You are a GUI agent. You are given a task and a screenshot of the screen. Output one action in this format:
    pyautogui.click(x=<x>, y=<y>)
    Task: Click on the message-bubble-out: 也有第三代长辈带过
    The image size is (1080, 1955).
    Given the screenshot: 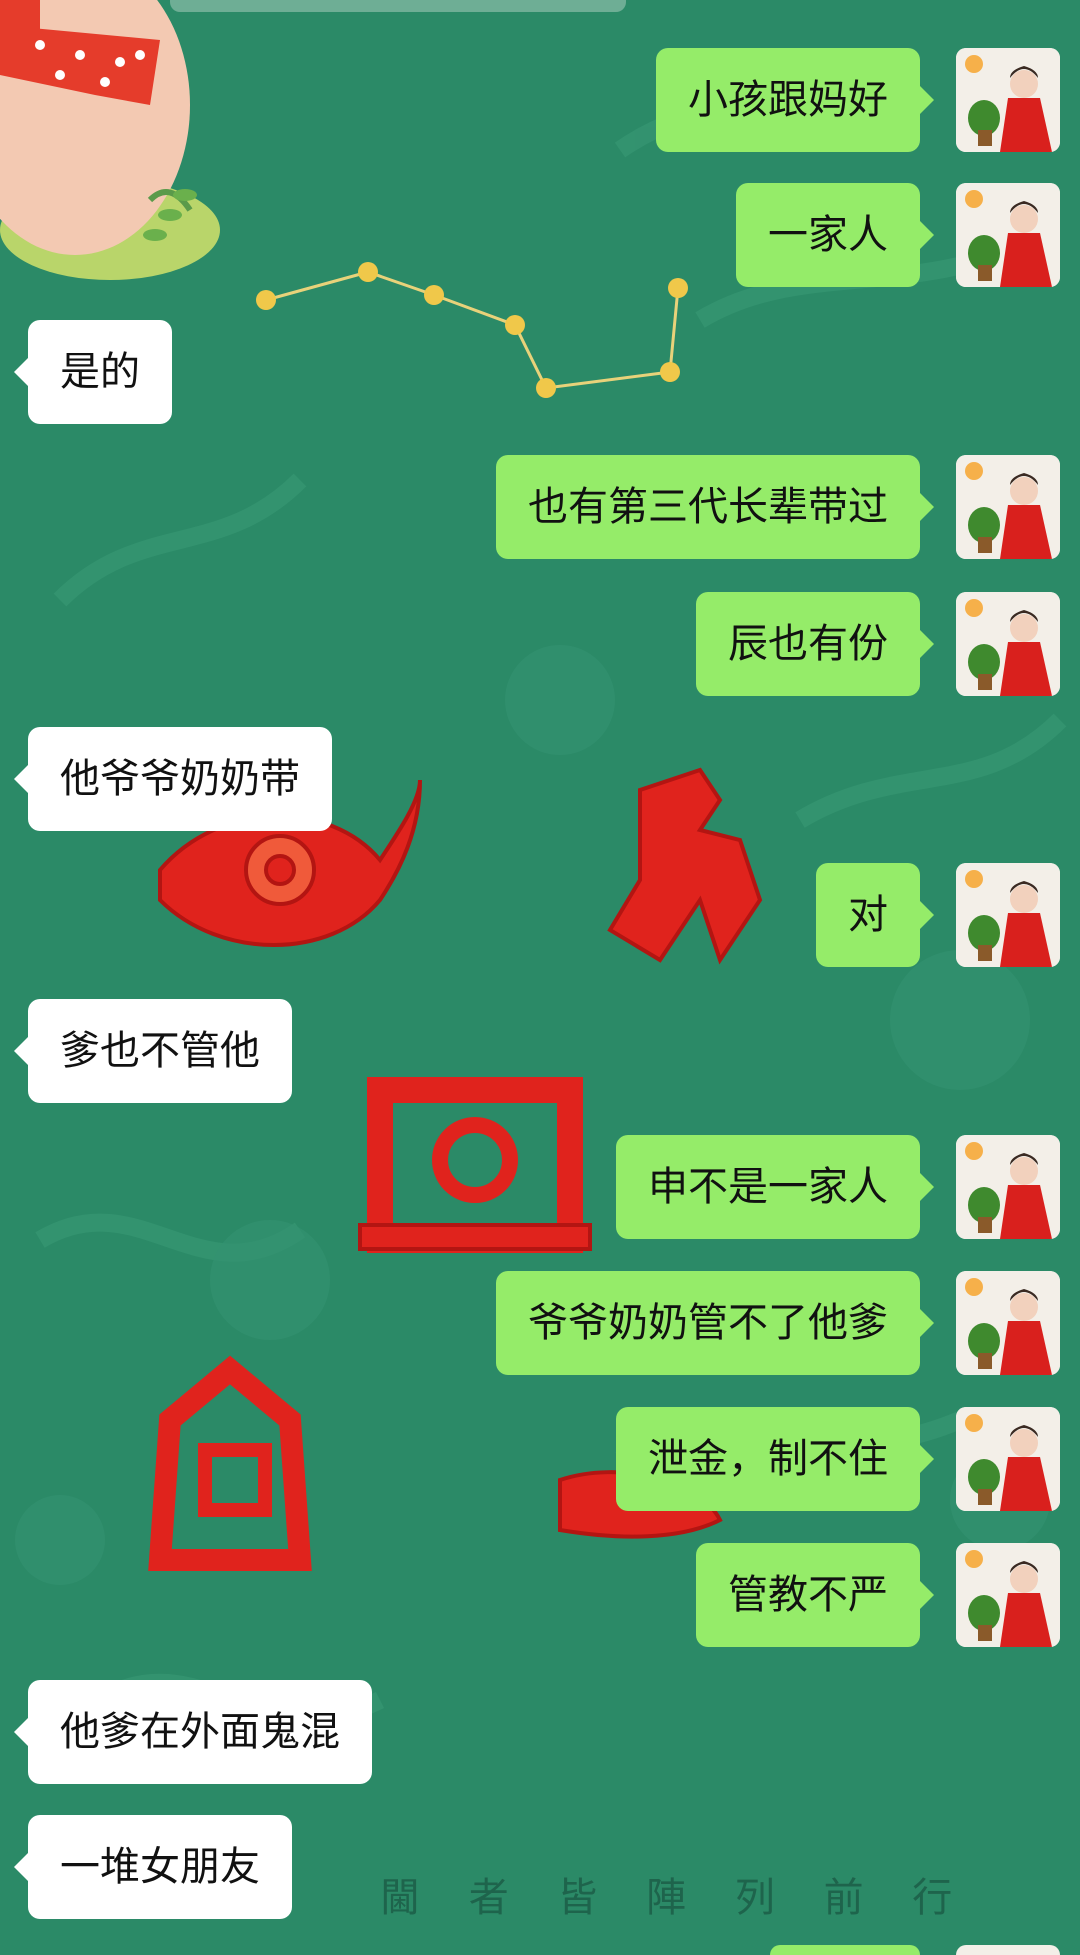 What is the action you would take?
    pyautogui.click(x=715, y=507)
    